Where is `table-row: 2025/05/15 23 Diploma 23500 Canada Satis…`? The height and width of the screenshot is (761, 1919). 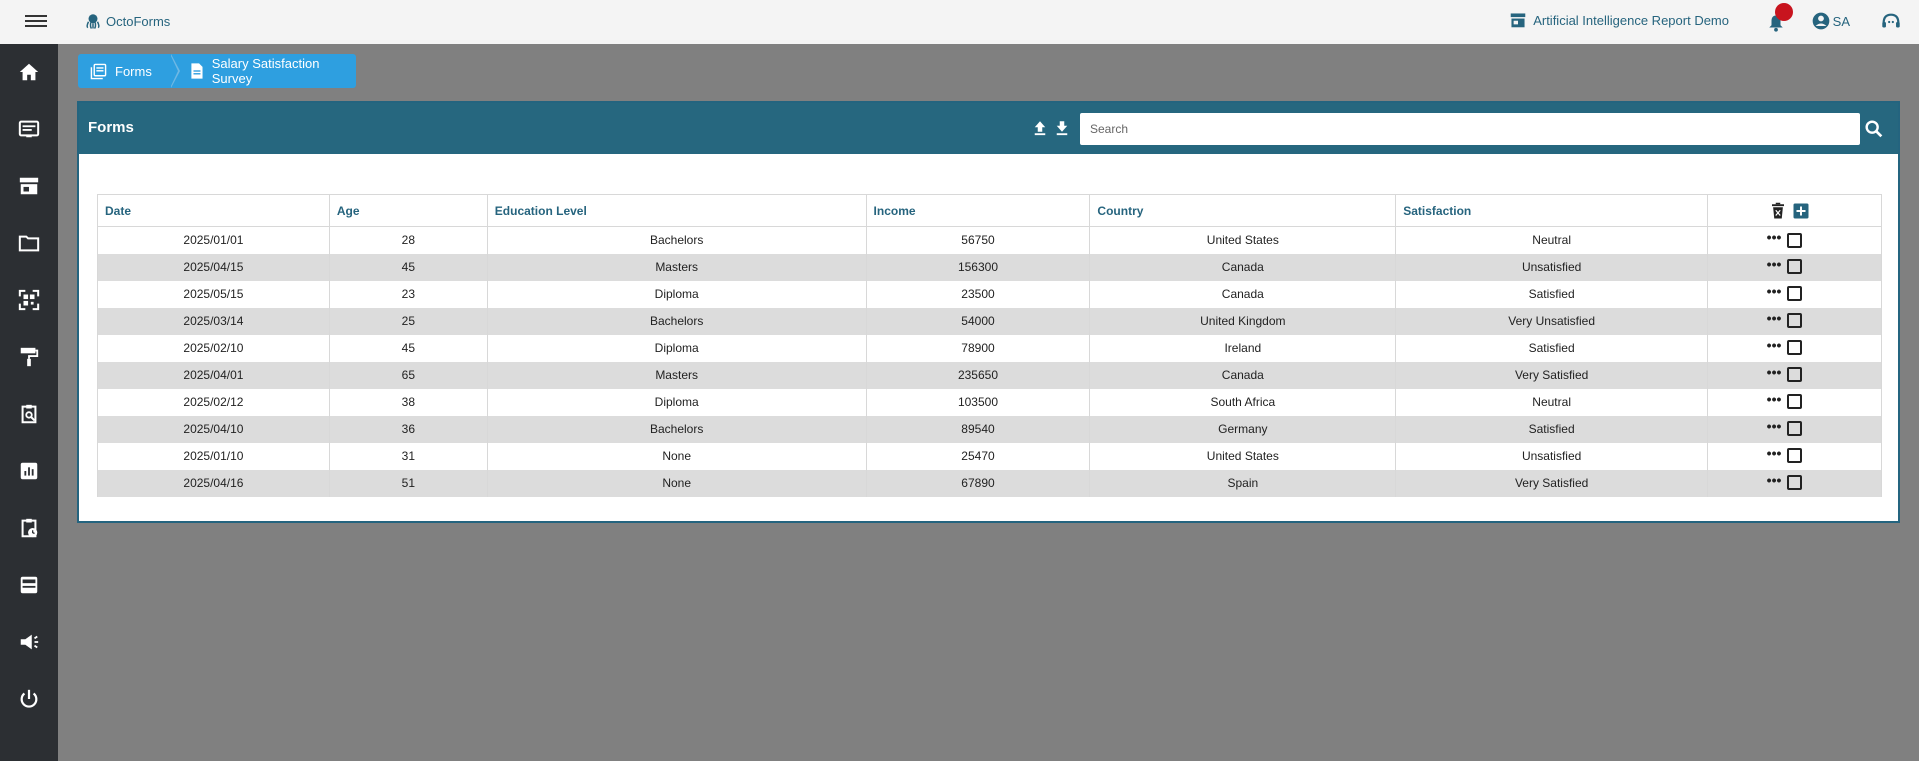 table-row: 2025/05/15 23 Diploma 23500 Canada Satis… is located at coordinates (989, 294).